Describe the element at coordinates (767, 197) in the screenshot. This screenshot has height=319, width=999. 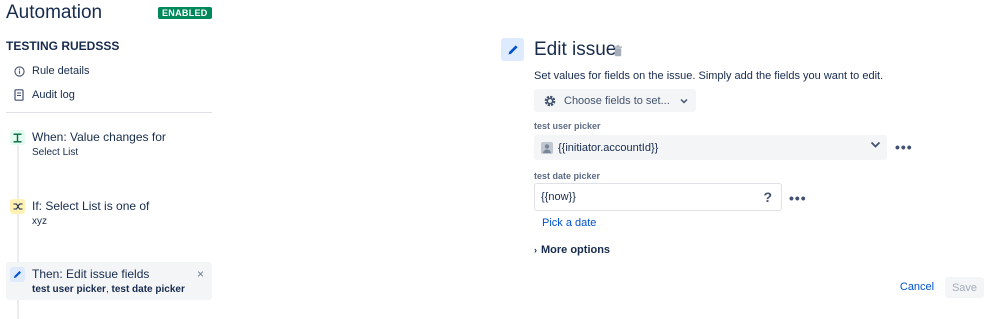
I see `help-icon: ?` at that location.